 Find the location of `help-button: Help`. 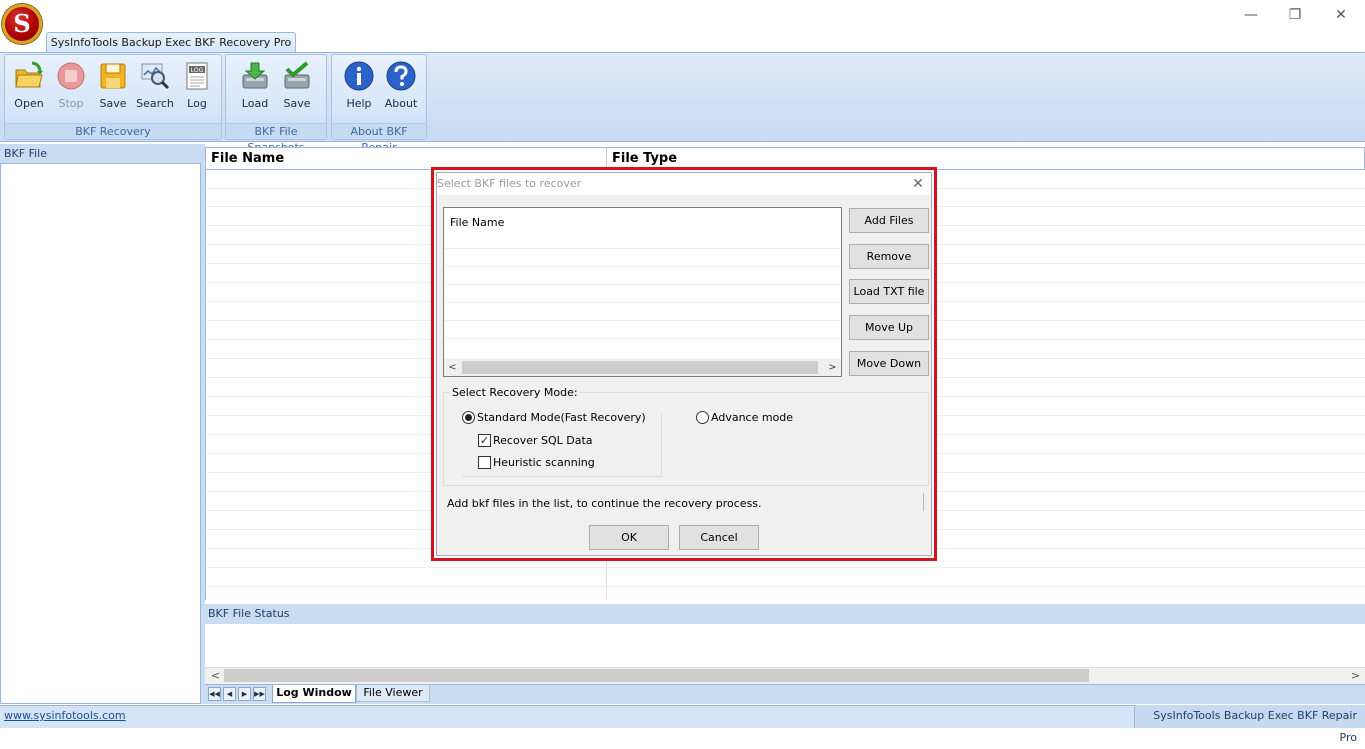

help-button: Help is located at coordinates (359, 86).